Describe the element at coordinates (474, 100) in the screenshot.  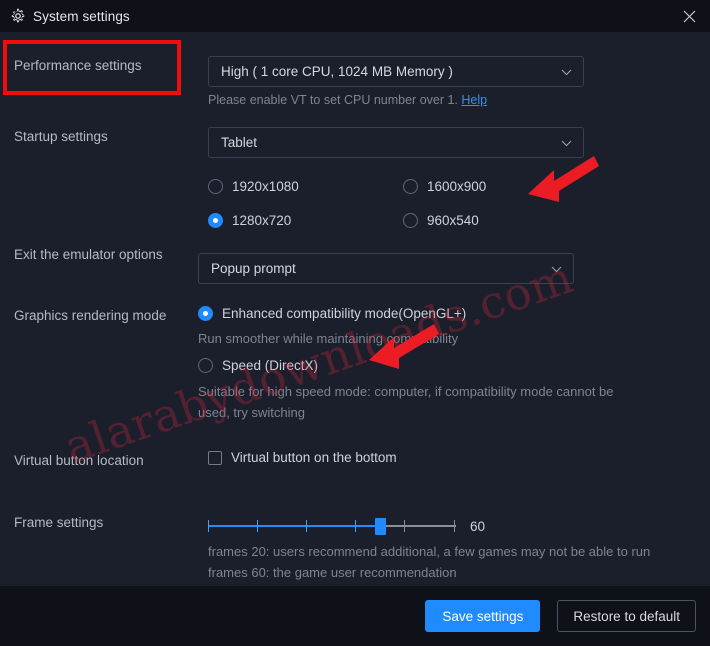
I see `help-link: Help` at that location.